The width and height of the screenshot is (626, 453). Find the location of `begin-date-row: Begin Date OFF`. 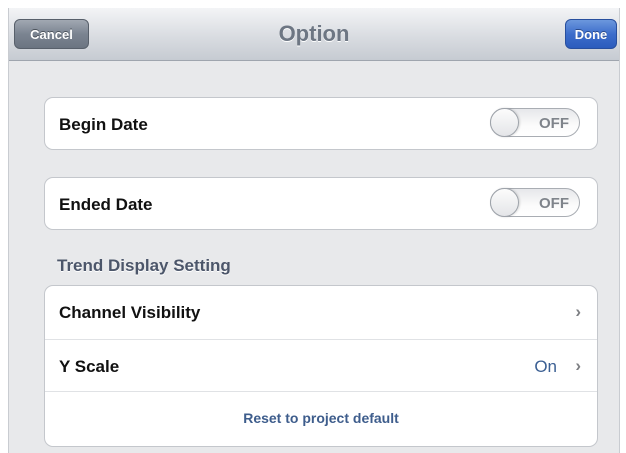

begin-date-row: Begin Date OFF is located at coordinates (321, 123).